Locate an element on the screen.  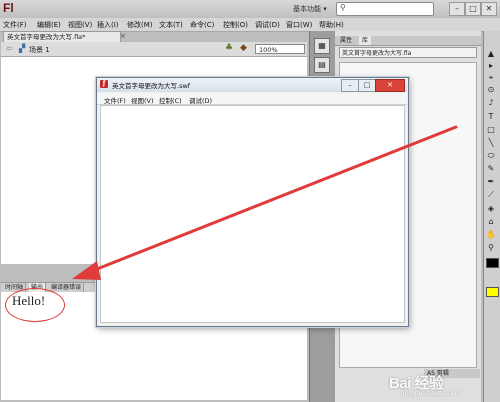
tab-compiler-errors: 编译器错误 is located at coordinates (67, 287).